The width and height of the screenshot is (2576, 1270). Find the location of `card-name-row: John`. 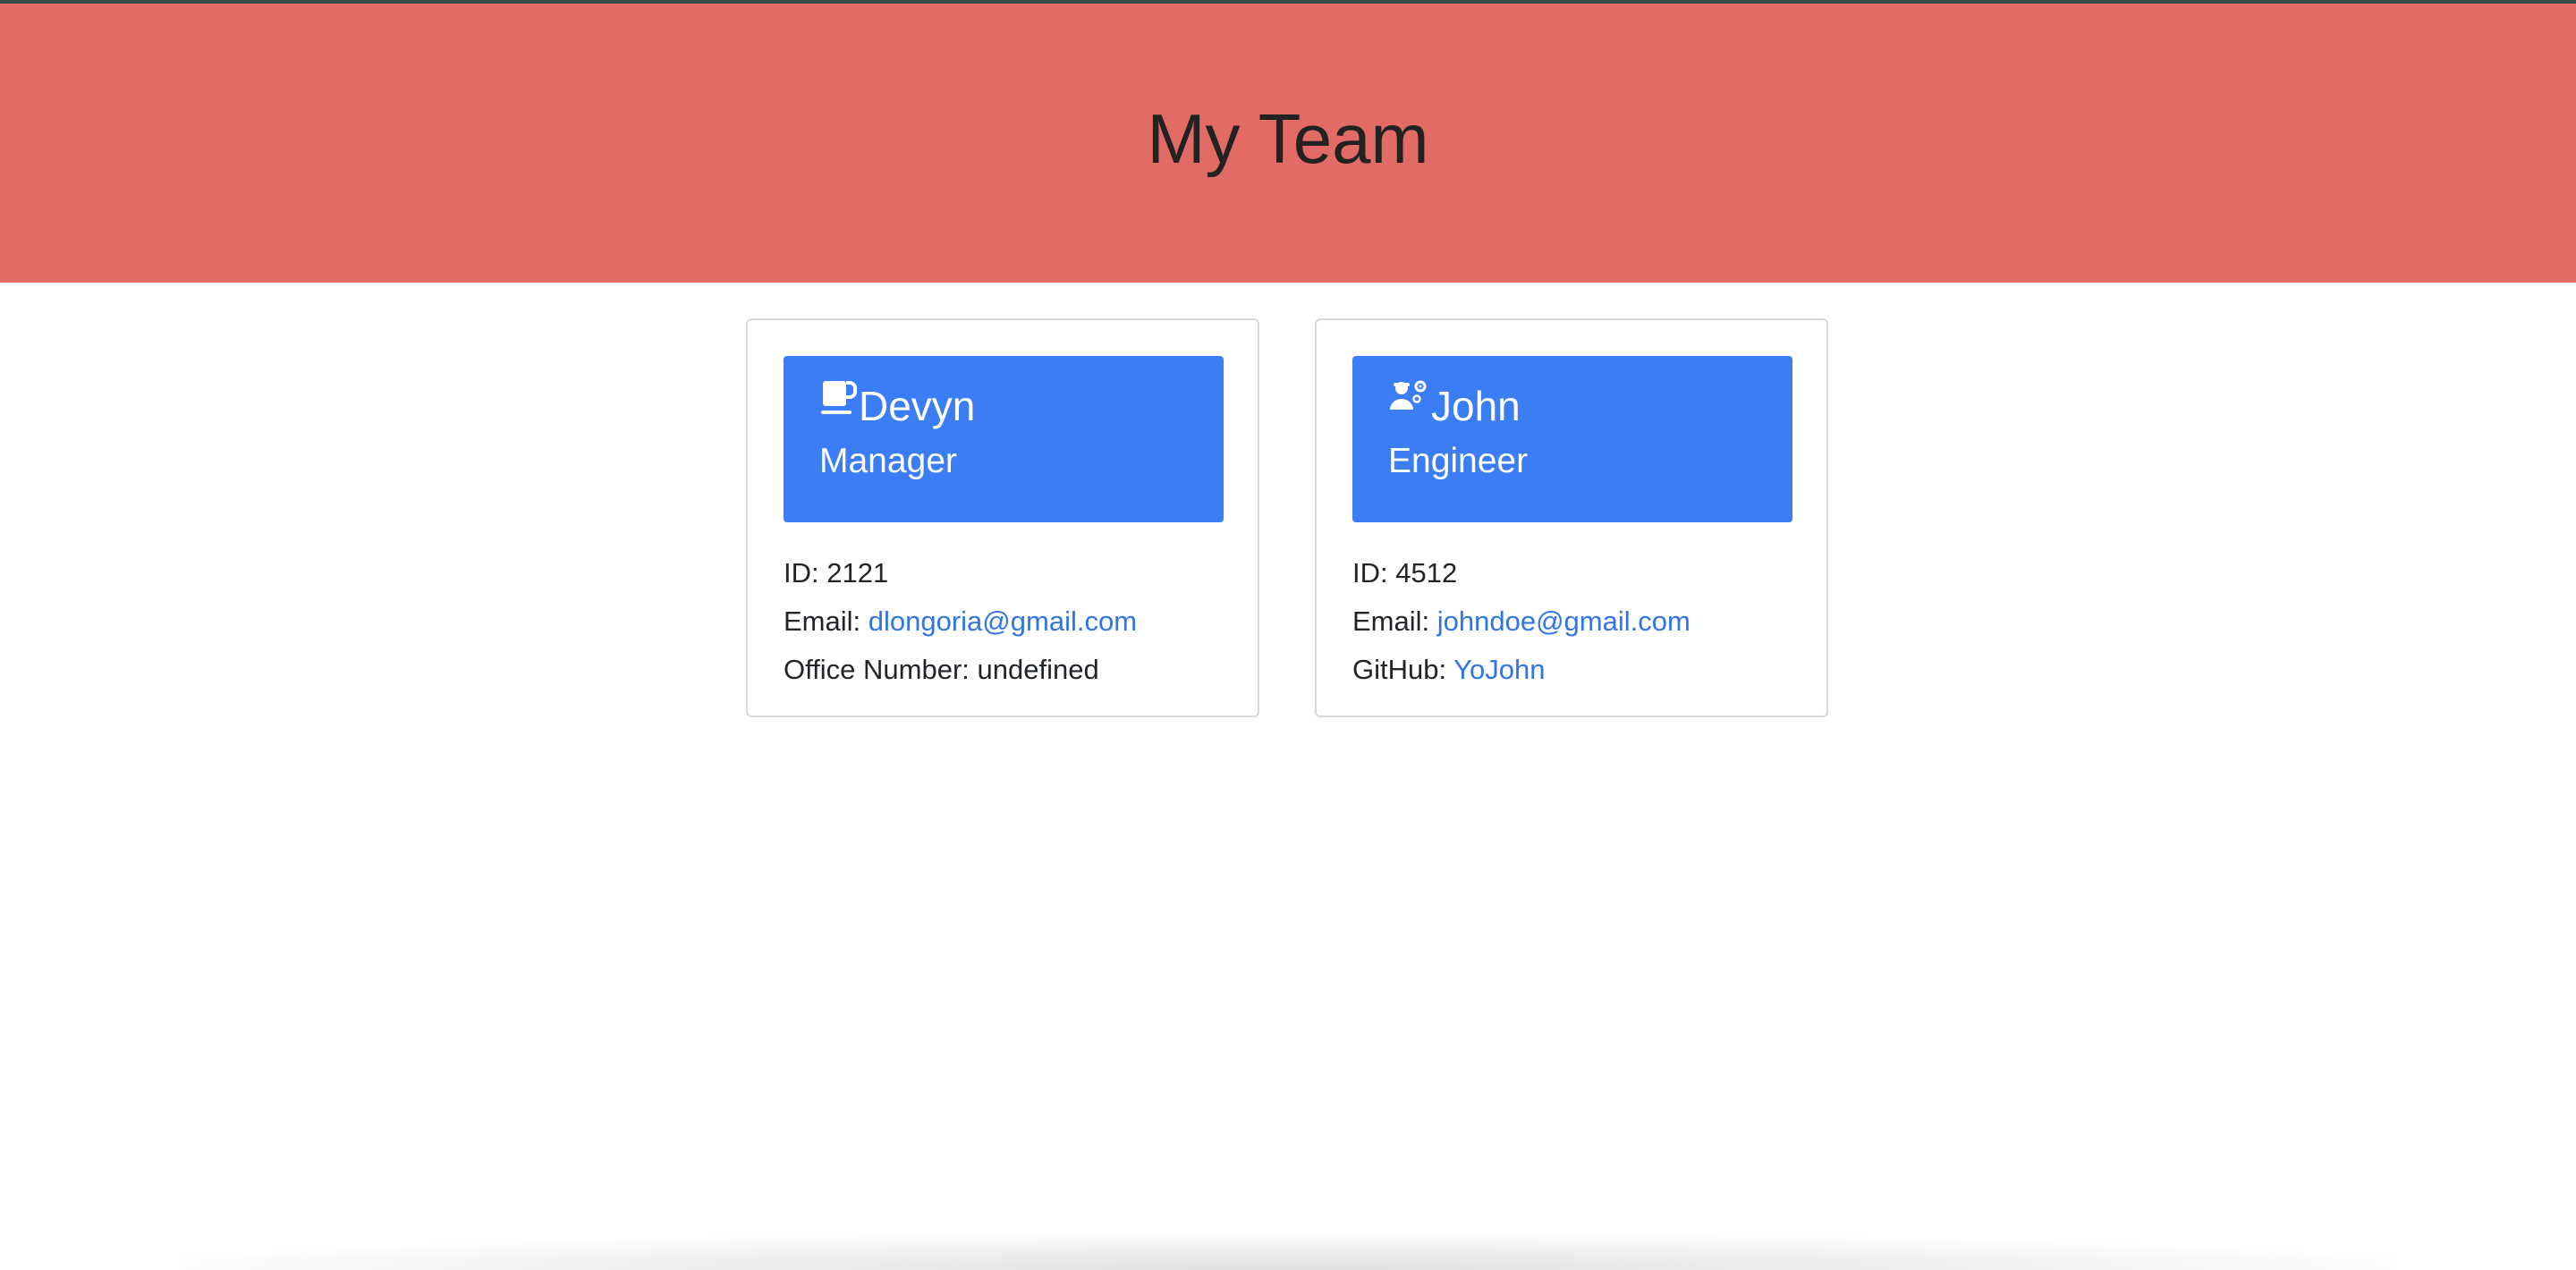

card-name-row: John is located at coordinates (1454, 406).